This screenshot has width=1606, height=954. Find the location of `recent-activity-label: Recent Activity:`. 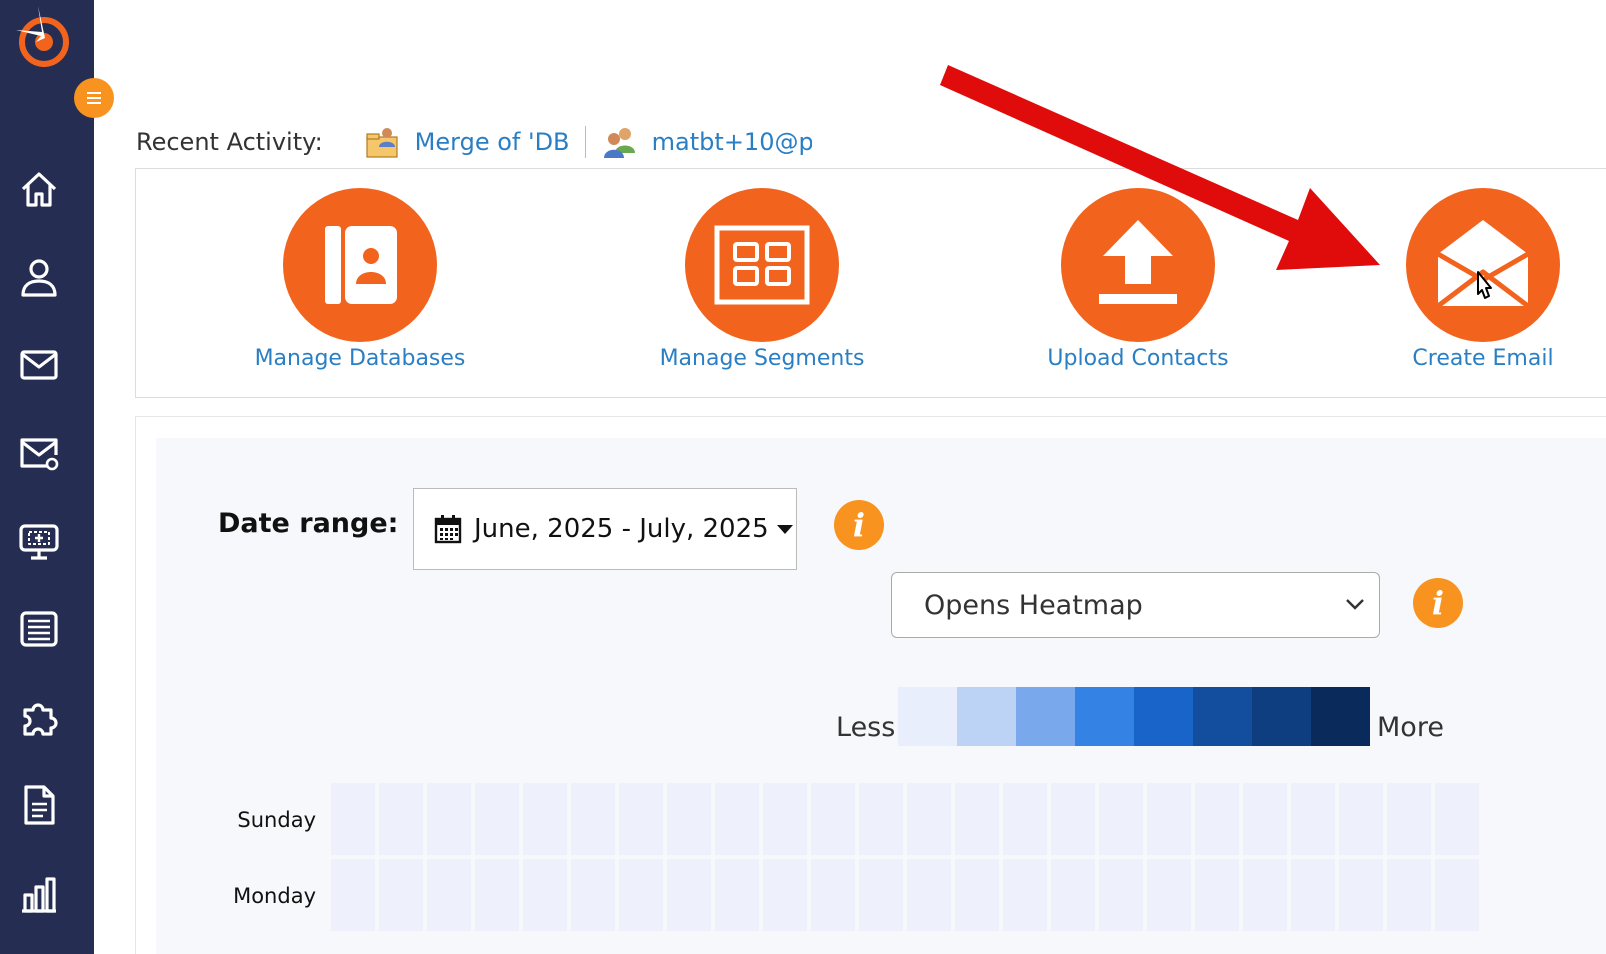

recent-activity-label: Recent Activity: is located at coordinates (229, 142).